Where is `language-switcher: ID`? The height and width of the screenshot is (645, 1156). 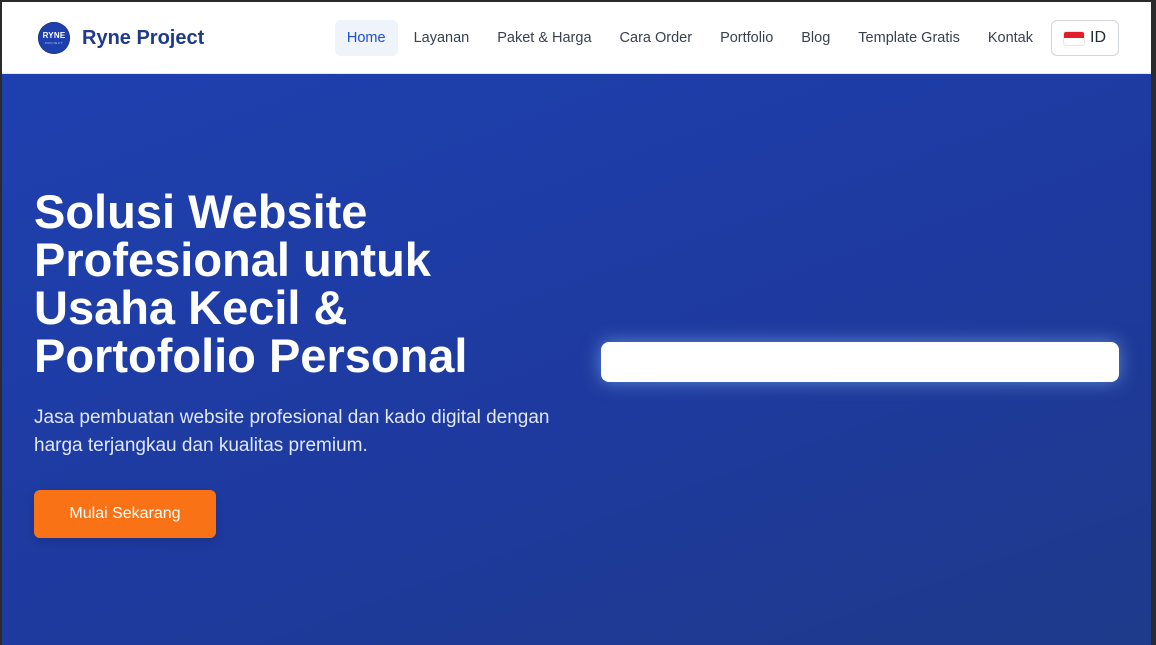
language-switcher: ID is located at coordinates (1085, 38).